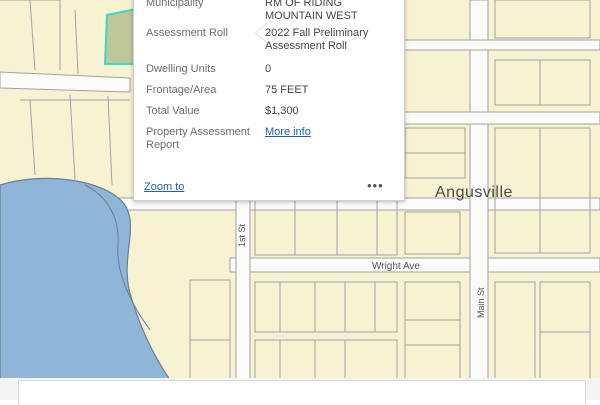 The height and width of the screenshot is (405, 600). I want to click on road-east-top, so click(498, 45).